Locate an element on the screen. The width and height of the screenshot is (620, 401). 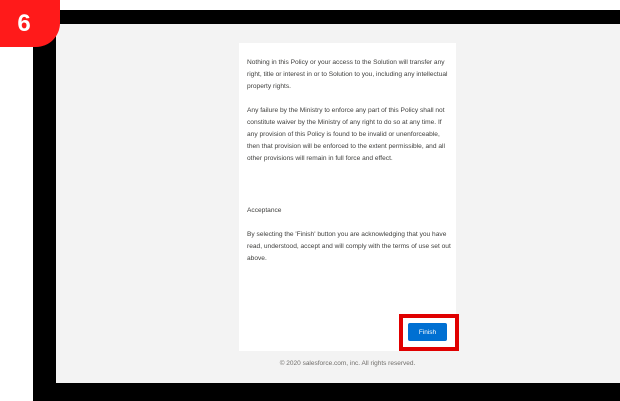
acceptance-heading: Acceptance is located at coordinates (264, 210).